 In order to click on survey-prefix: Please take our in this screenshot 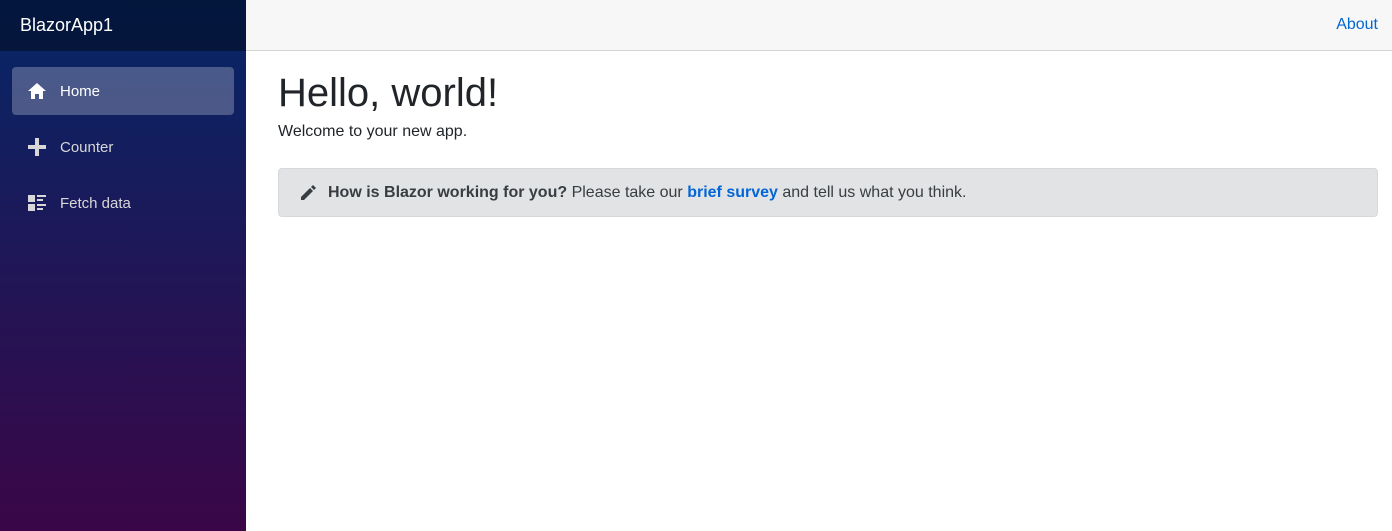, I will do `click(627, 192)`.